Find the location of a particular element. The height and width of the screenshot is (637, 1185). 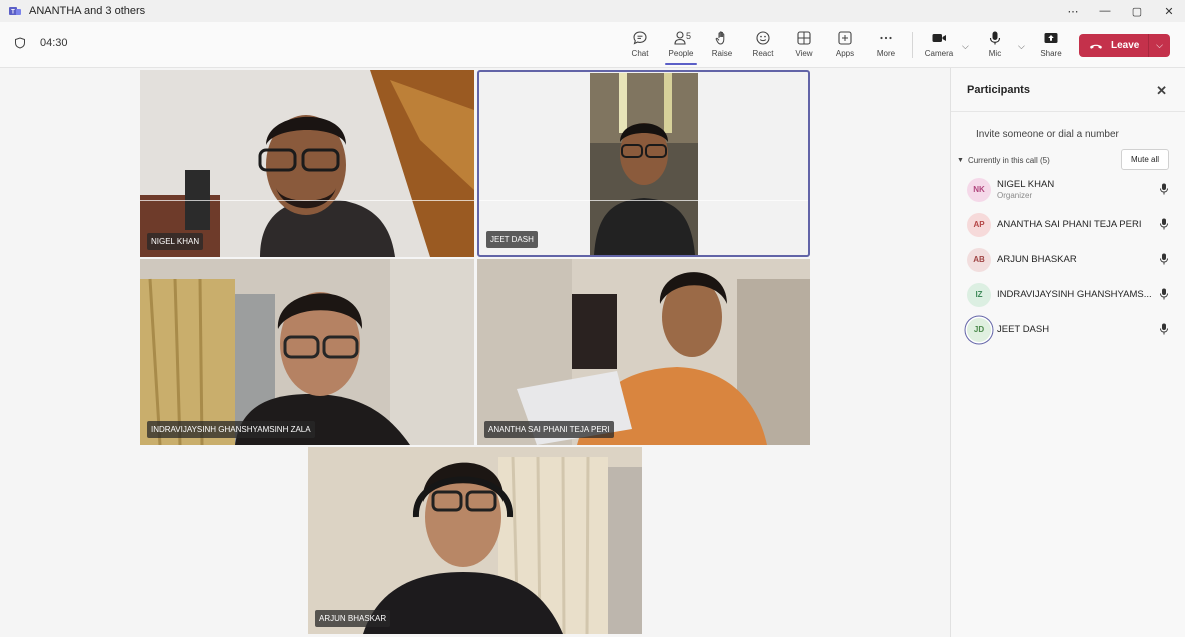

leave-options-chevron-icon: ⌵ is located at coordinates (1159, 45).